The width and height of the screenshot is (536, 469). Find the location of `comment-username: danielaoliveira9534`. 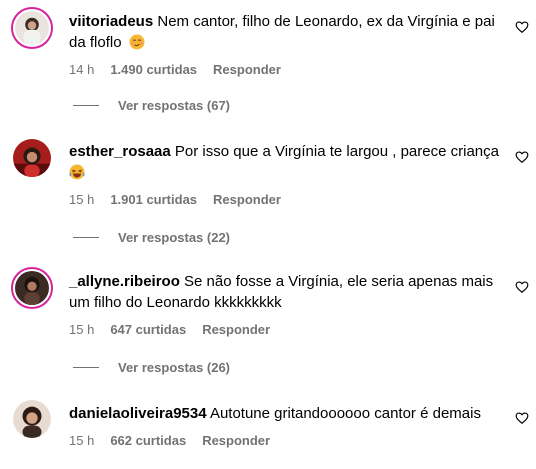

comment-username: danielaoliveira9534 is located at coordinates (138, 413).